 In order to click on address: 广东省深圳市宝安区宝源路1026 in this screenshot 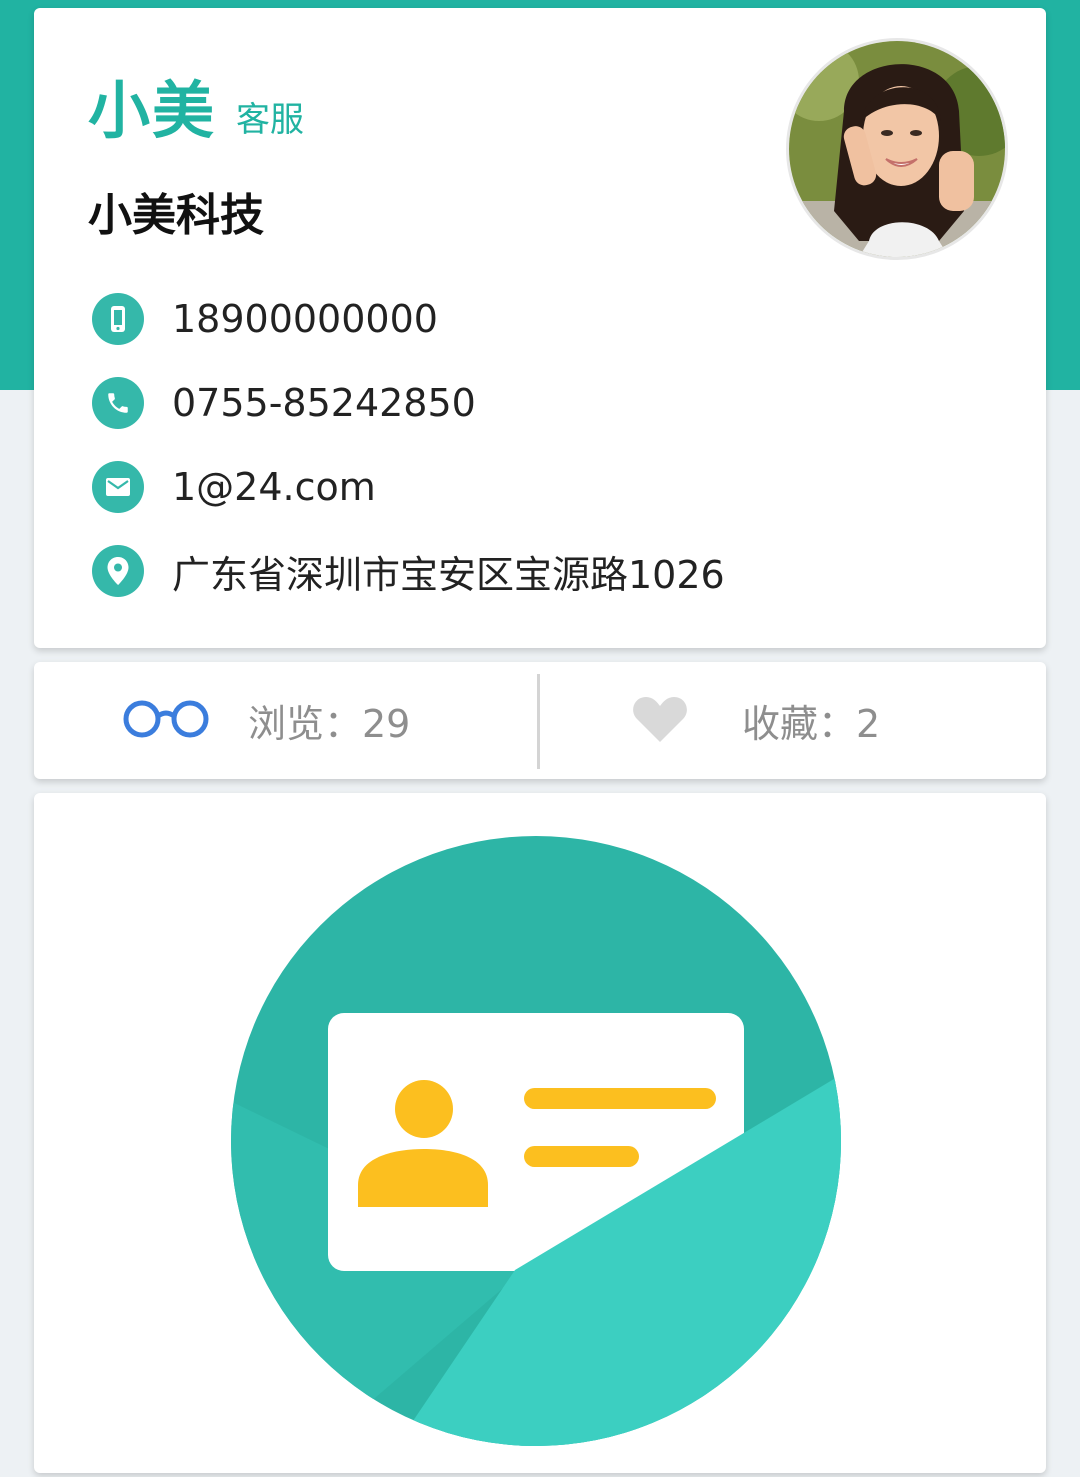, I will do `click(448, 574)`.